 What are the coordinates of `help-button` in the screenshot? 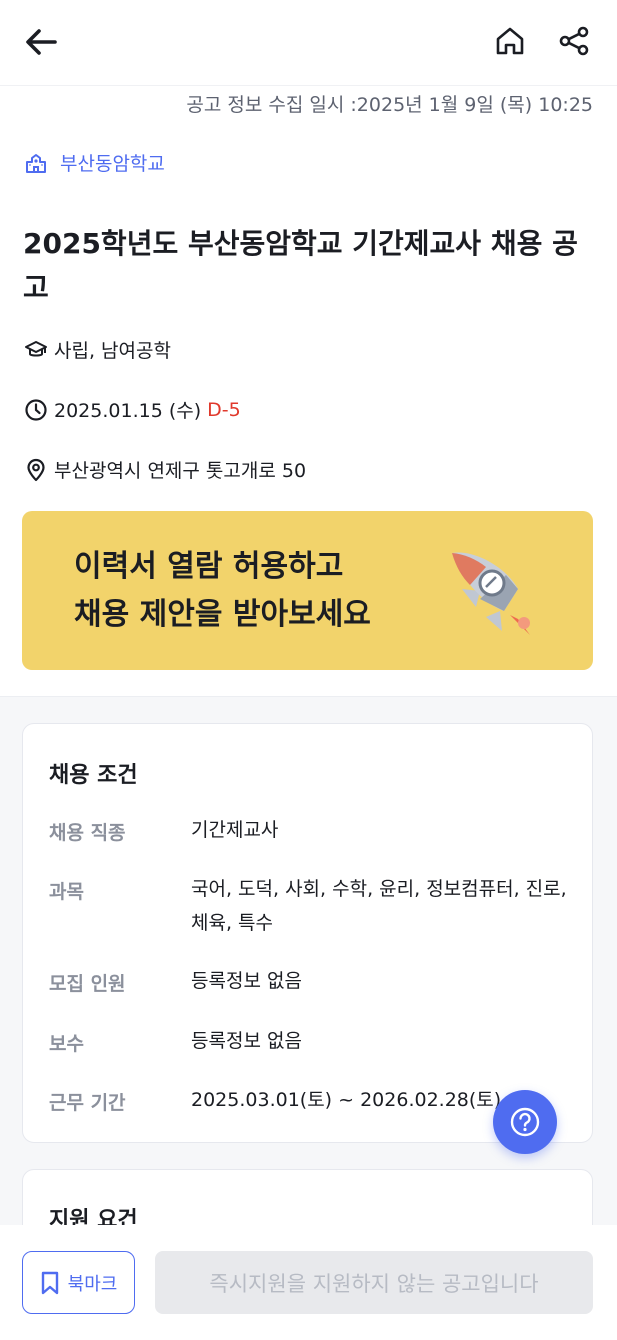 It's located at (525, 1122).